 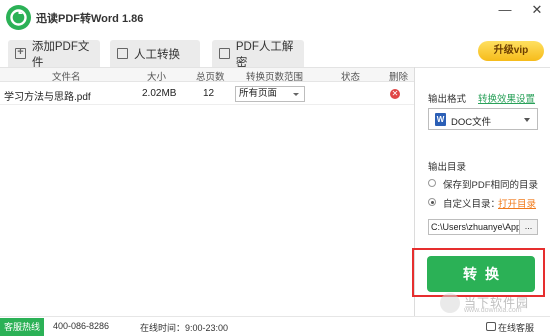 What do you see at coordinates (60, 54) in the screenshot?
I see `add-pdf-label: 添加PDF文件` at bounding box center [60, 54].